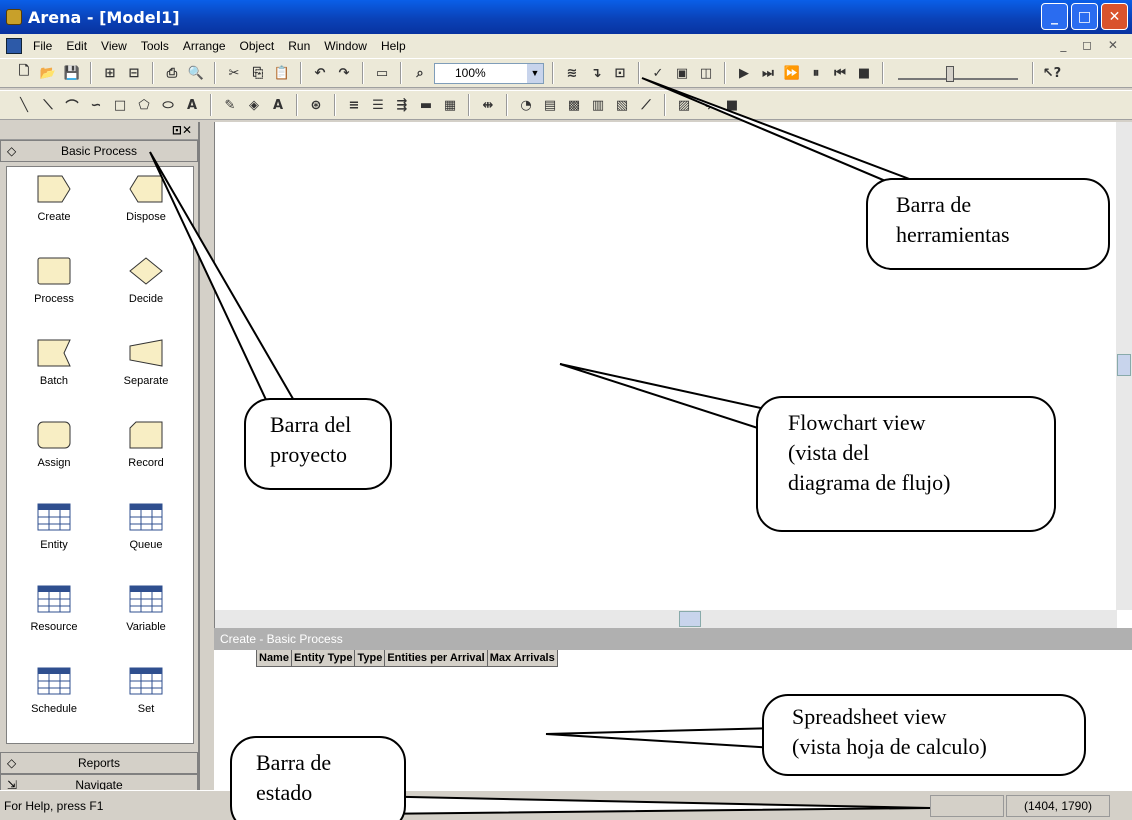 This screenshot has height=820, width=1132. Describe the element at coordinates (436, 658) in the screenshot. I see `column-header: Entities per Arrival` at that location.